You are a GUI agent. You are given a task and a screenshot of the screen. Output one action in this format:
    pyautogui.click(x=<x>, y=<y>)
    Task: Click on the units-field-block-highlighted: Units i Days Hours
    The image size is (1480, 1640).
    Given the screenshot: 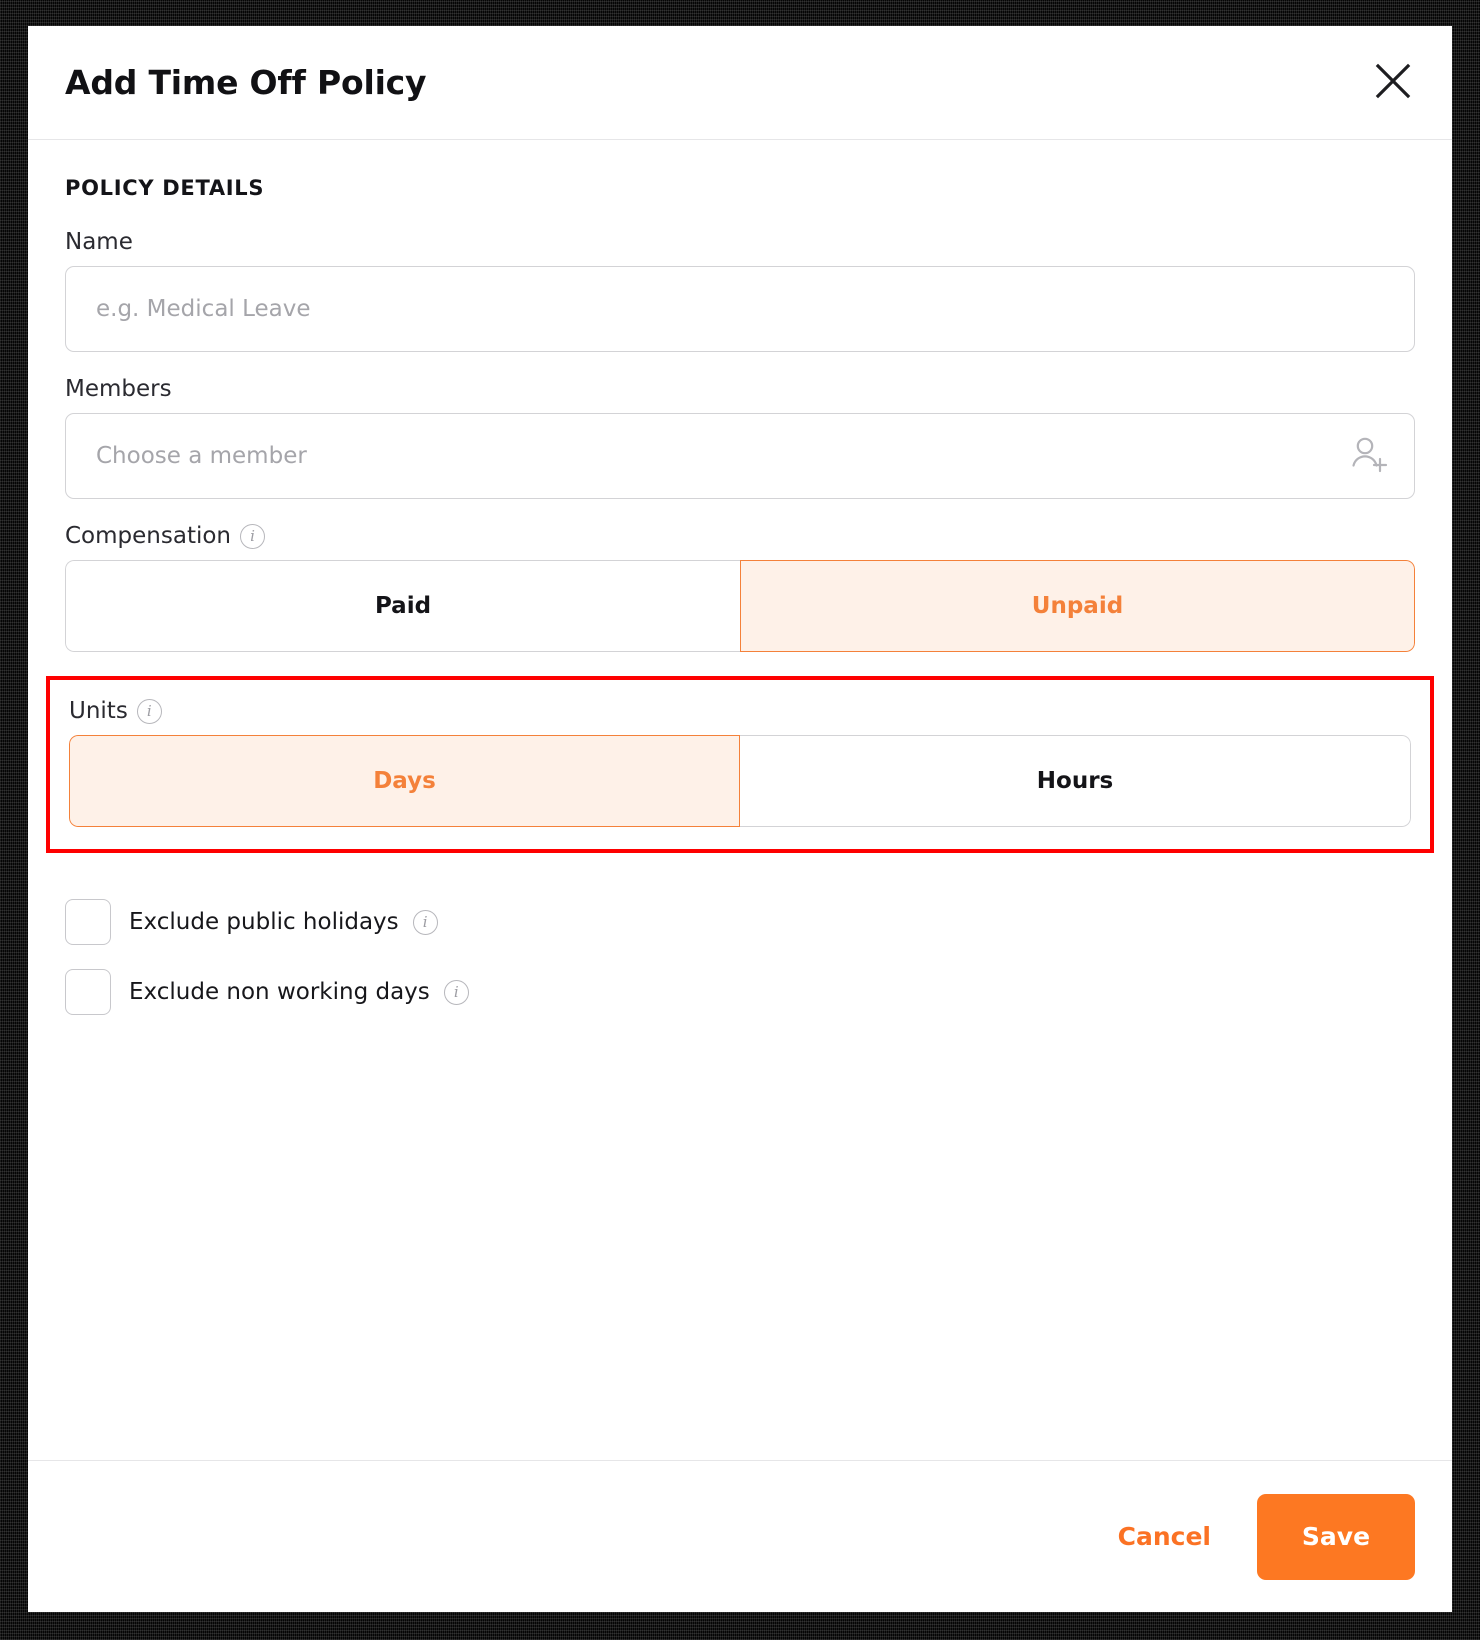 What is the action you would take?
    pyautogui.click(x=740, y=764)
    